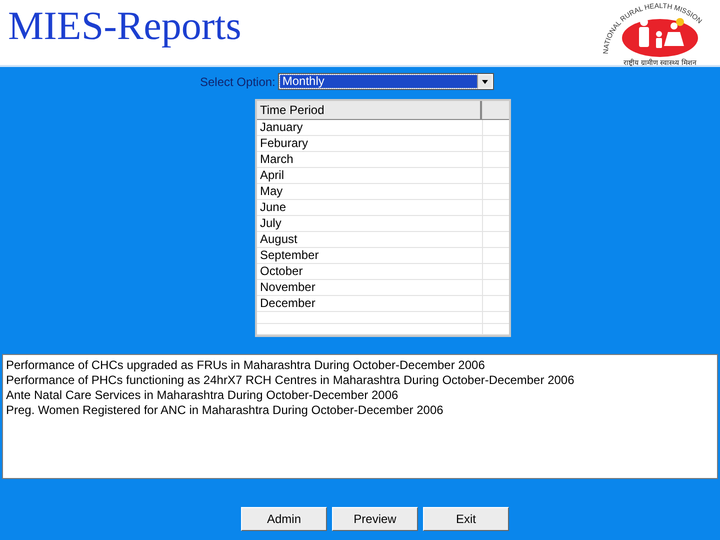 The width and height of the screenshot is (720, 540). Describe the element at coordinates (284, 519) in the screenshot. I see `action-button: Admin` at that location.